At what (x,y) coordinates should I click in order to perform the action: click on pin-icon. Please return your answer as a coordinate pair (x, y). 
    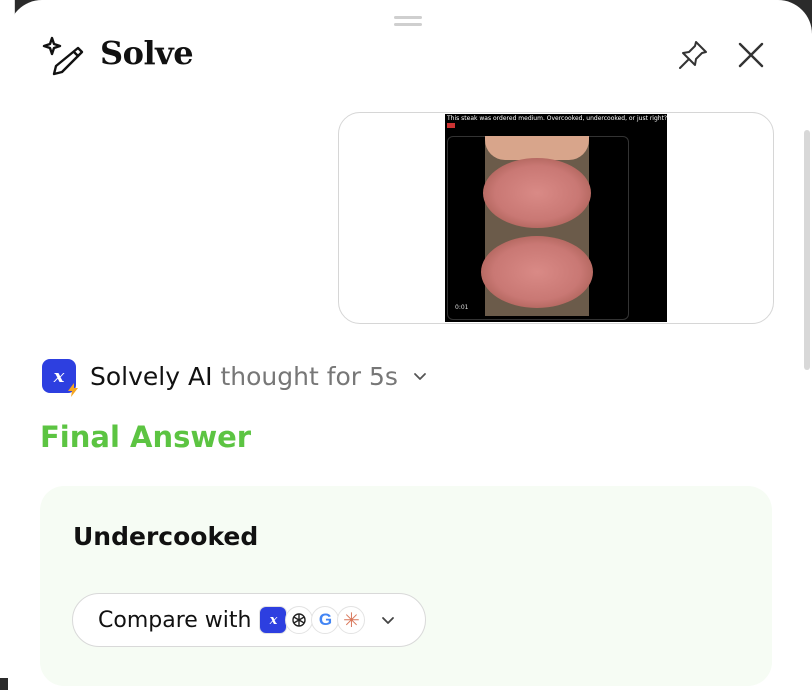
    Looking at the image, I should click on (693, 55).